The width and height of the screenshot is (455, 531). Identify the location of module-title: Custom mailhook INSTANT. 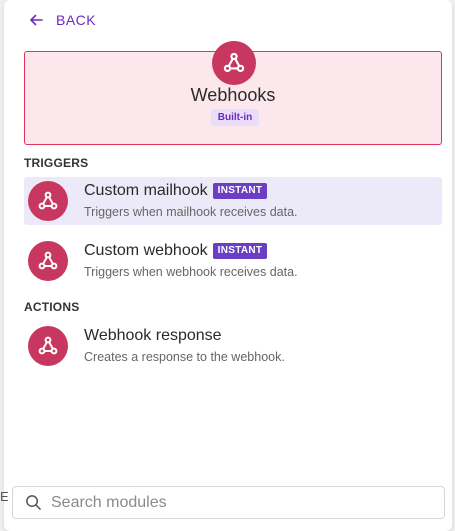
(176, 191).